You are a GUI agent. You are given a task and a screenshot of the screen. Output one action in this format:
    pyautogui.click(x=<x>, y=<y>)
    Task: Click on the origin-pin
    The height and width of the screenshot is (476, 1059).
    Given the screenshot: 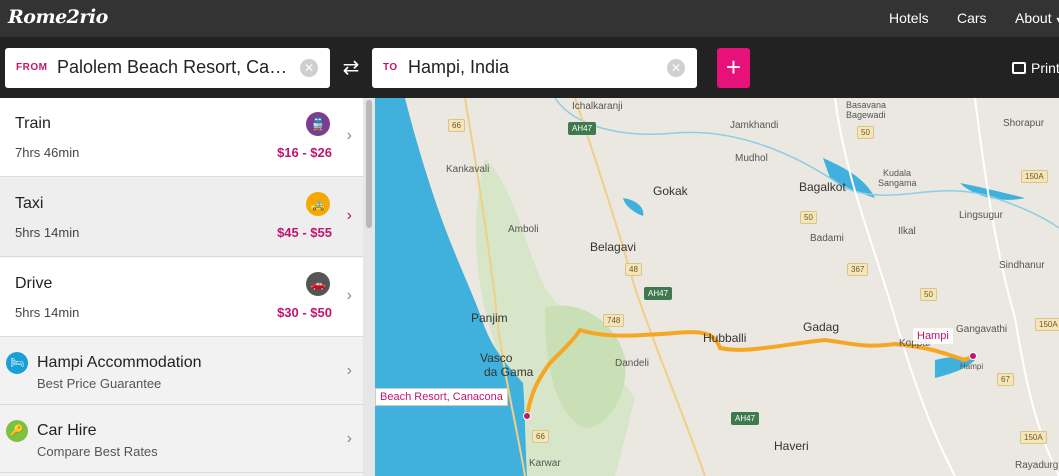 What is the action you would take?
    pyautogui.click(x=527, y=416)
    